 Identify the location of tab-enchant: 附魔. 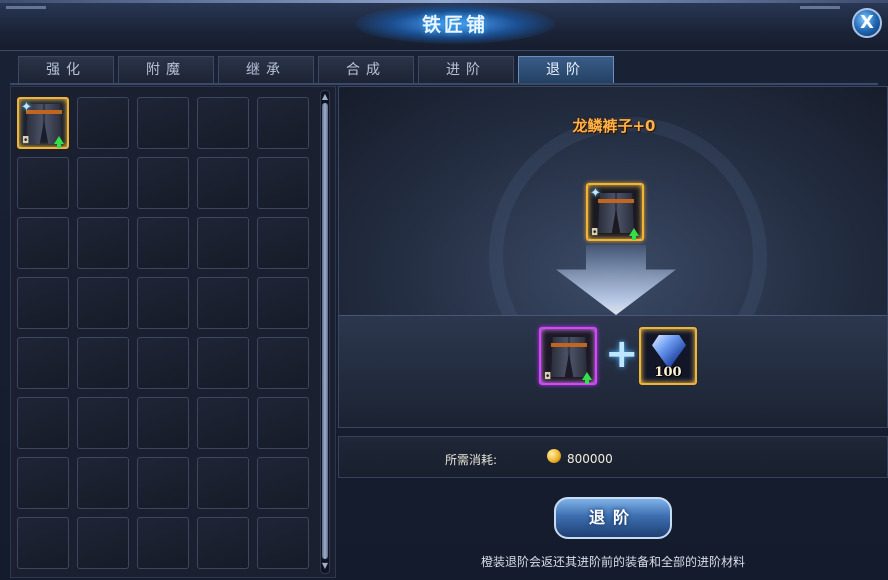
(166, 69).